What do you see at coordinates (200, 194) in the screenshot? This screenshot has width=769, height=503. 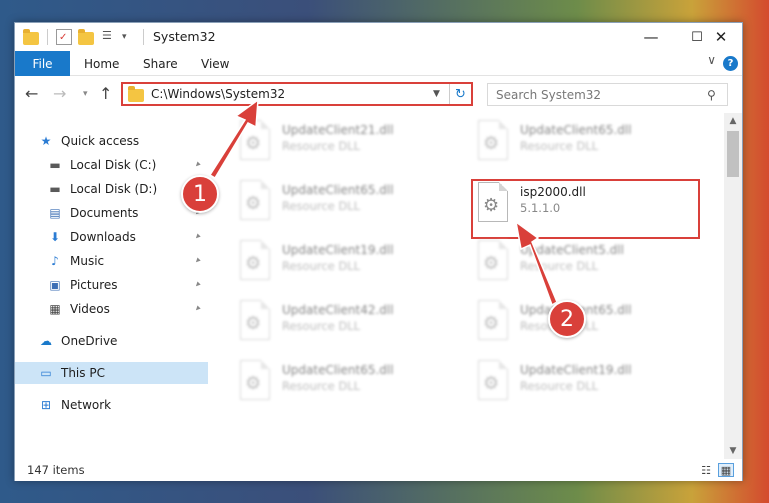 I see `callout-1: 1` at bounding box center [200, 194].